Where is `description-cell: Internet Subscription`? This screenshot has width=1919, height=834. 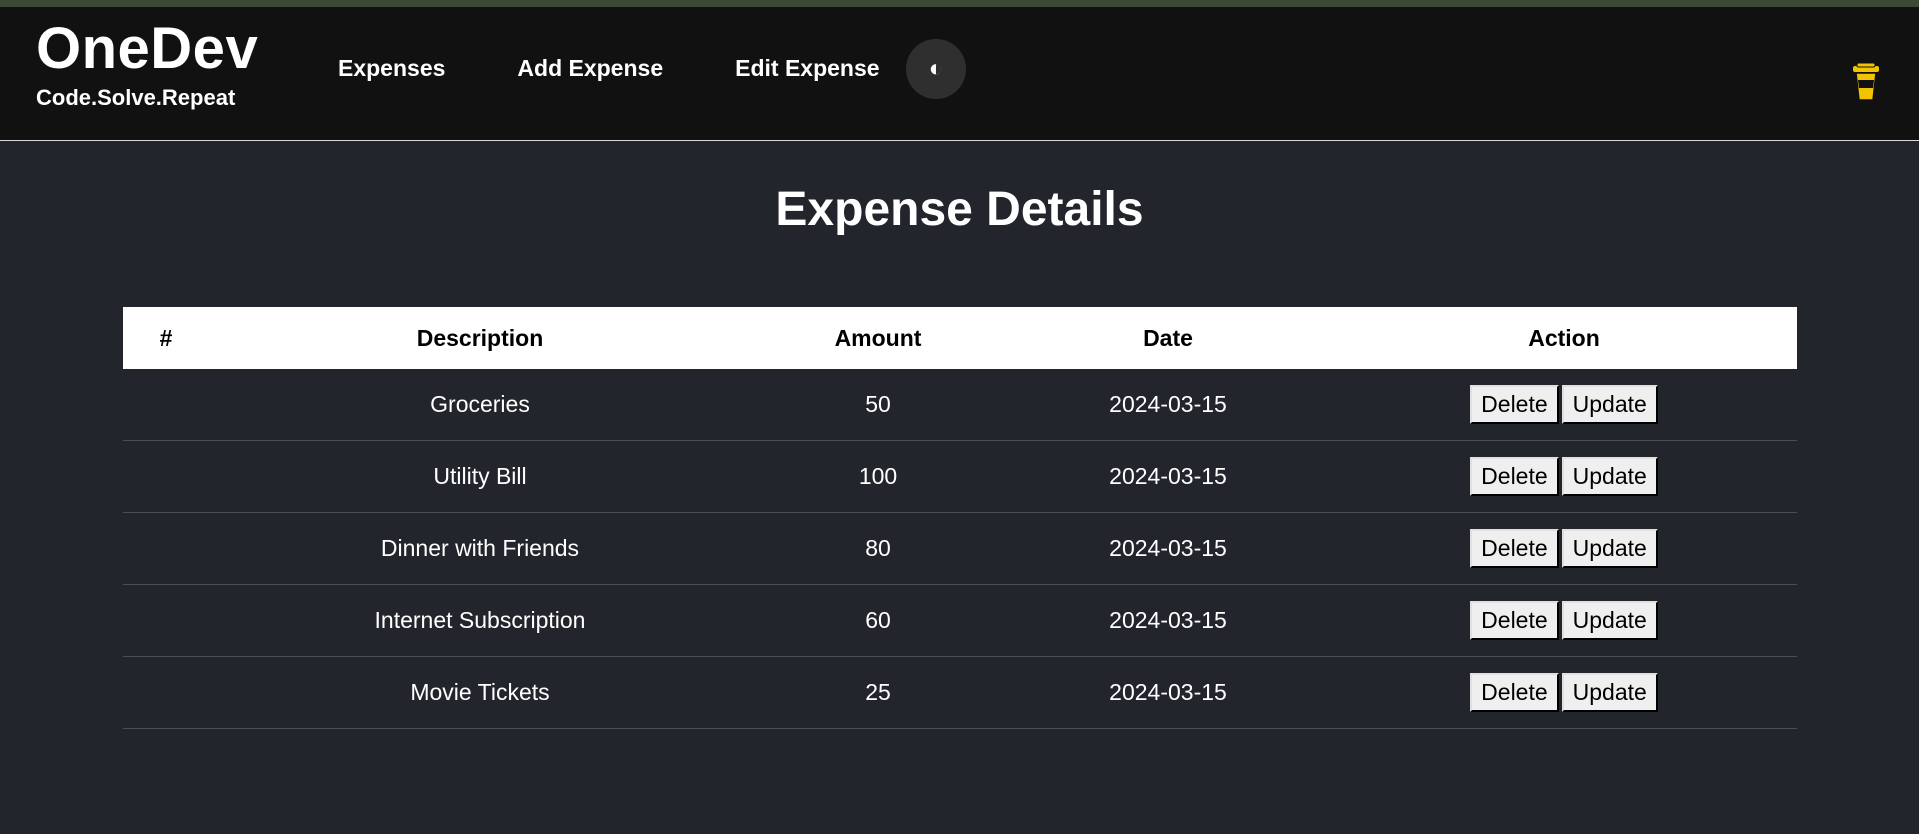 description-cell: Internet Subscription is located at coordinates (480, 620).